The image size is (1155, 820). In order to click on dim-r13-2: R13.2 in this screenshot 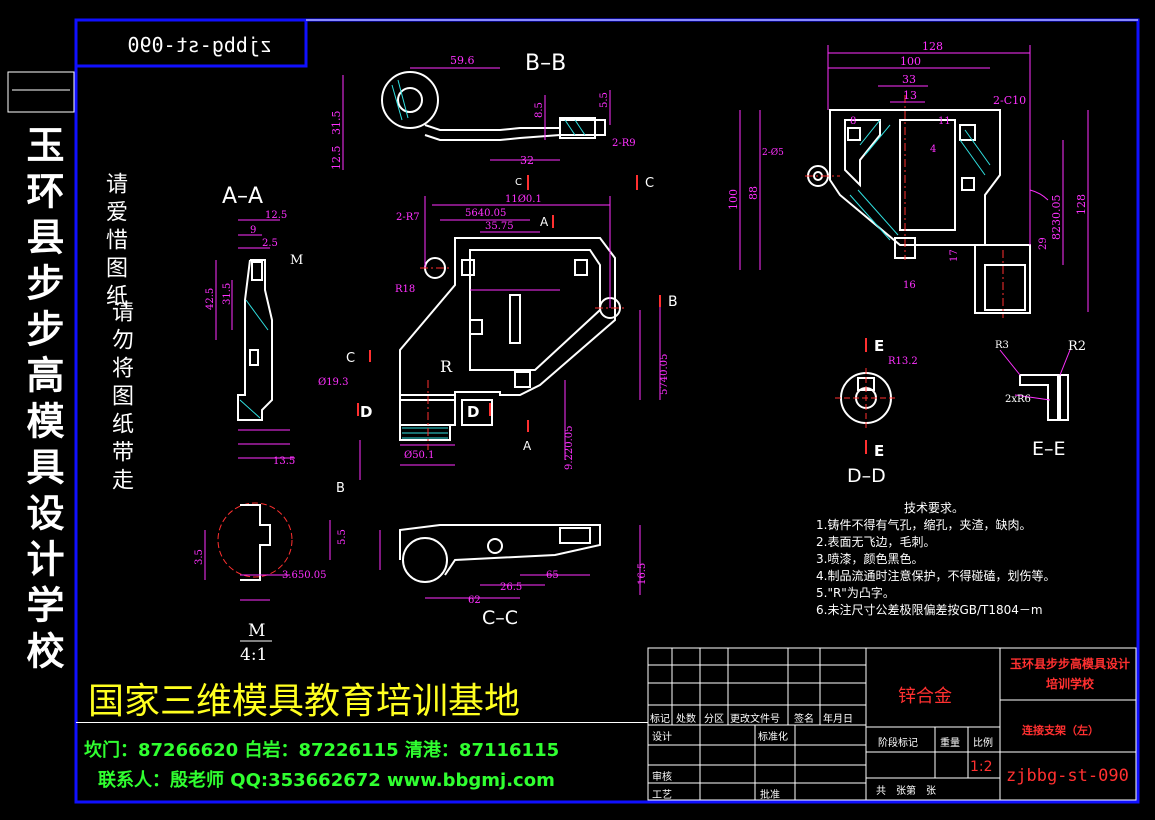, I will do `click(903, 361)`.